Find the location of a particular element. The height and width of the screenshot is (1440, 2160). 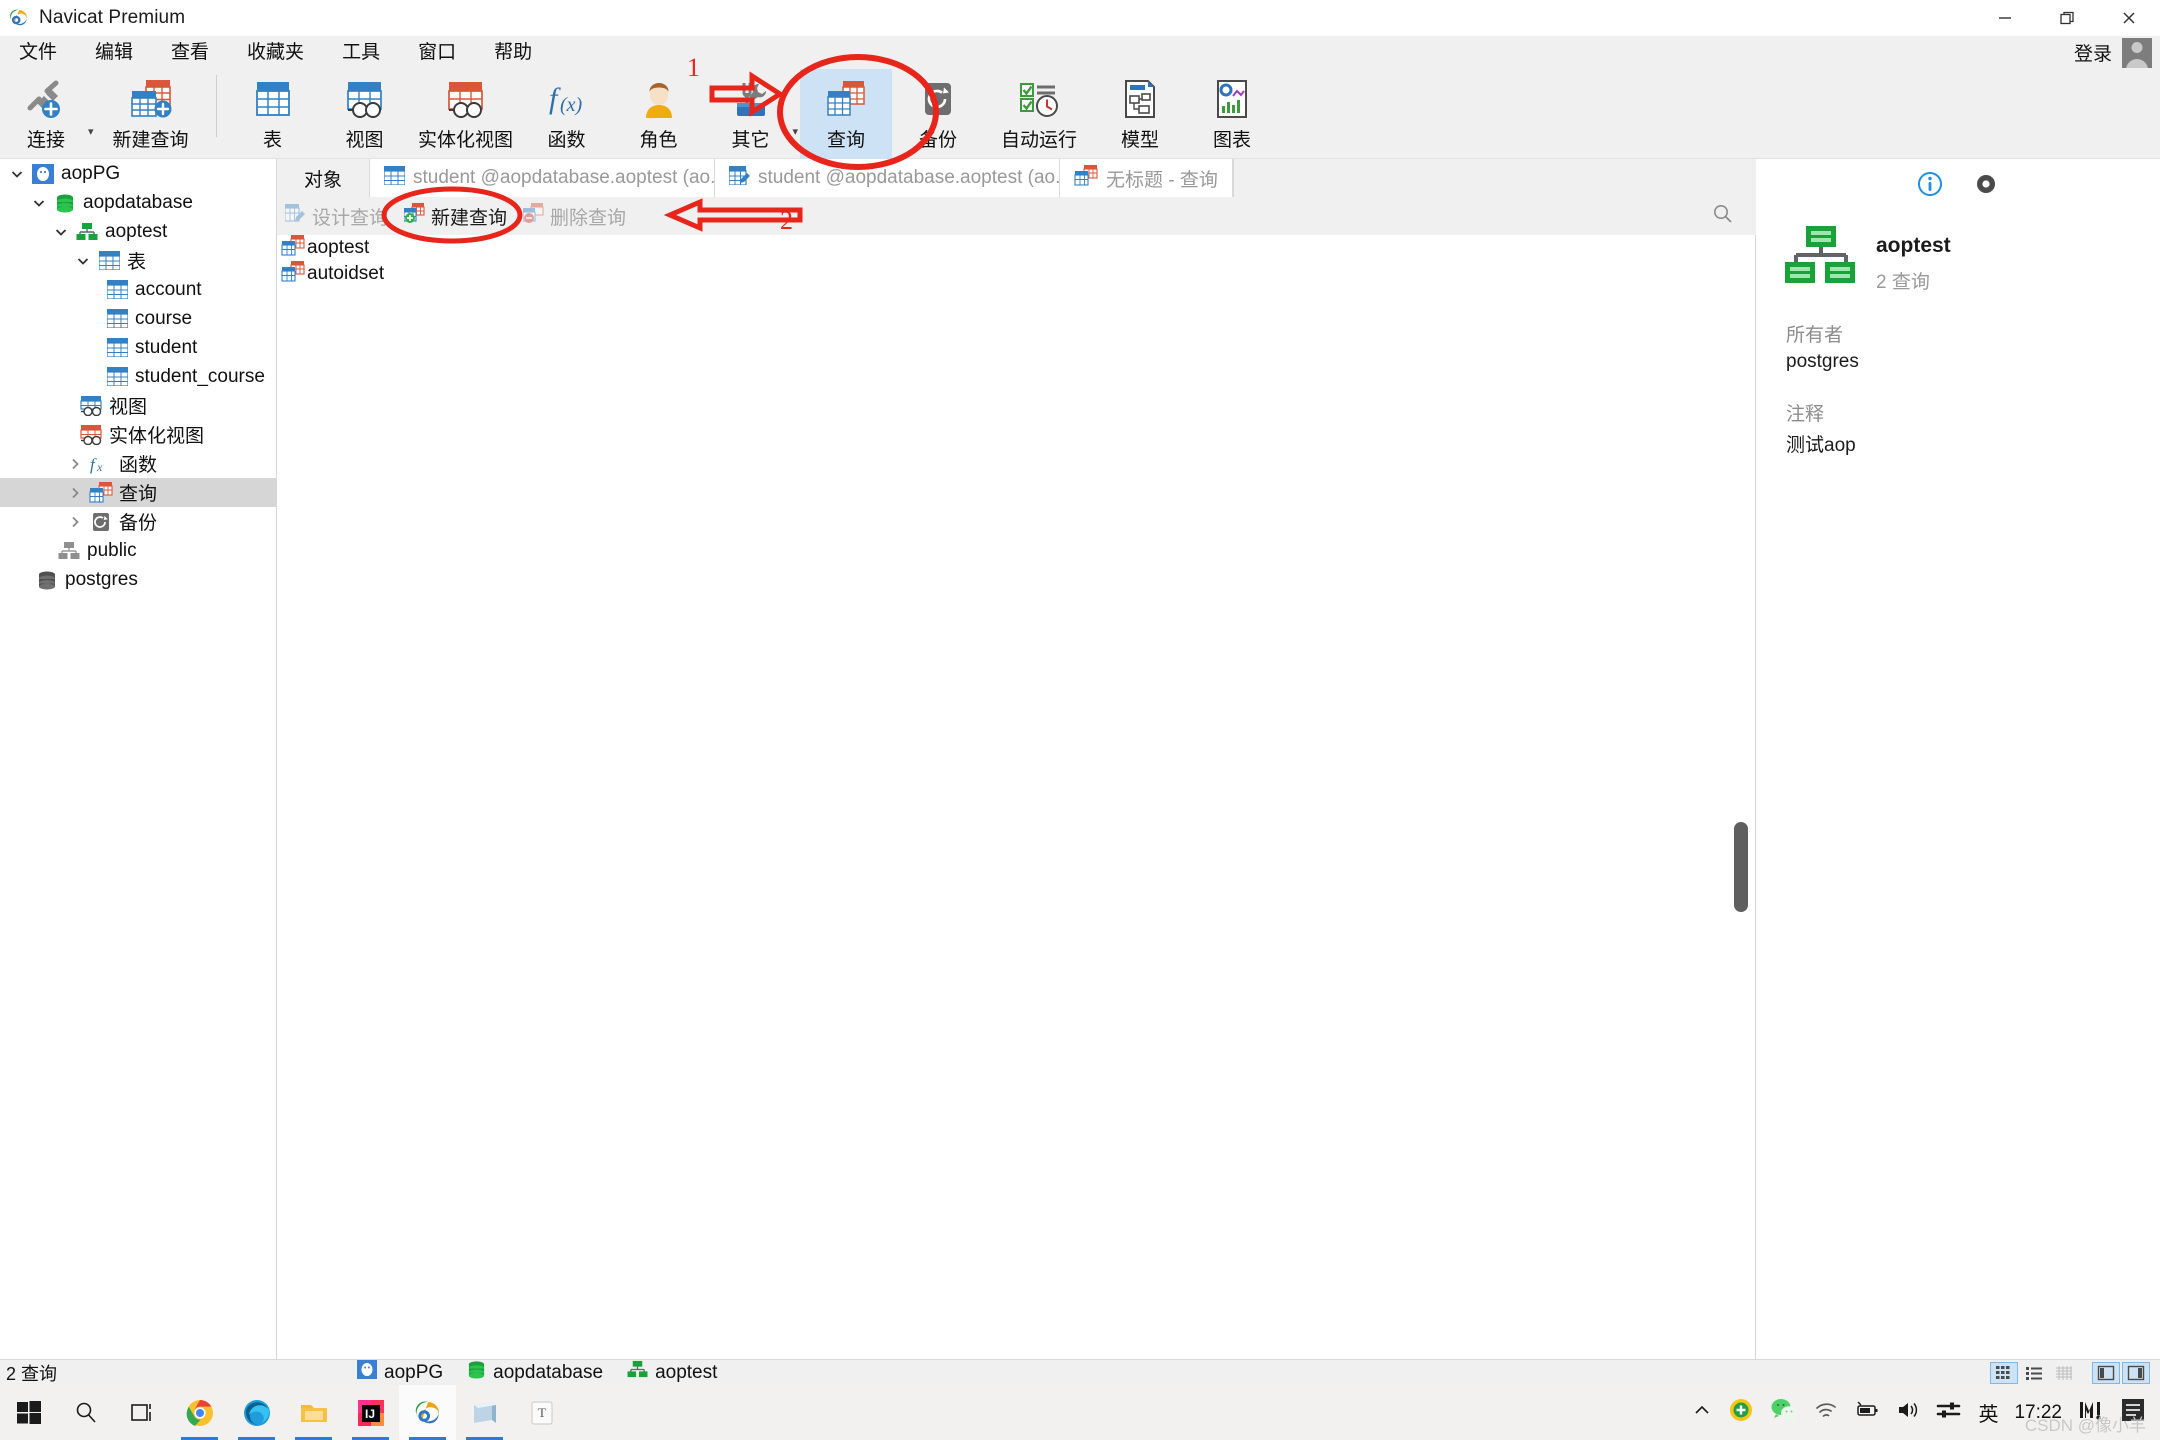

login-button: 登录 is located at coordinates (2093, 52).